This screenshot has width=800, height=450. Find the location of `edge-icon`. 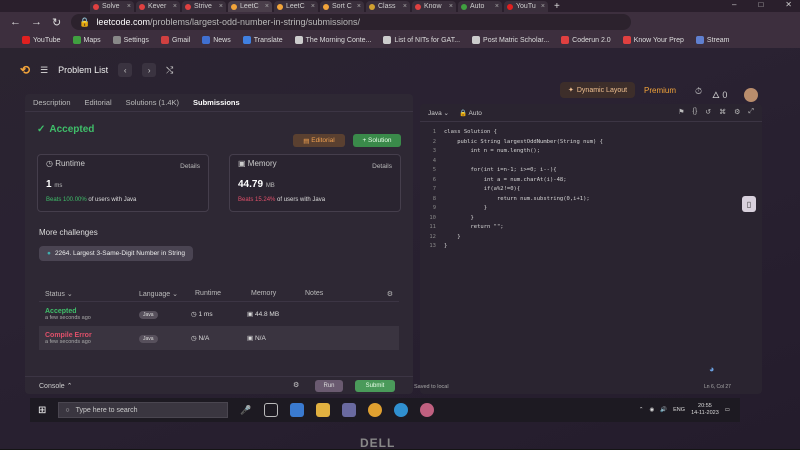

edge-icon is located at coordinates (400, 410).